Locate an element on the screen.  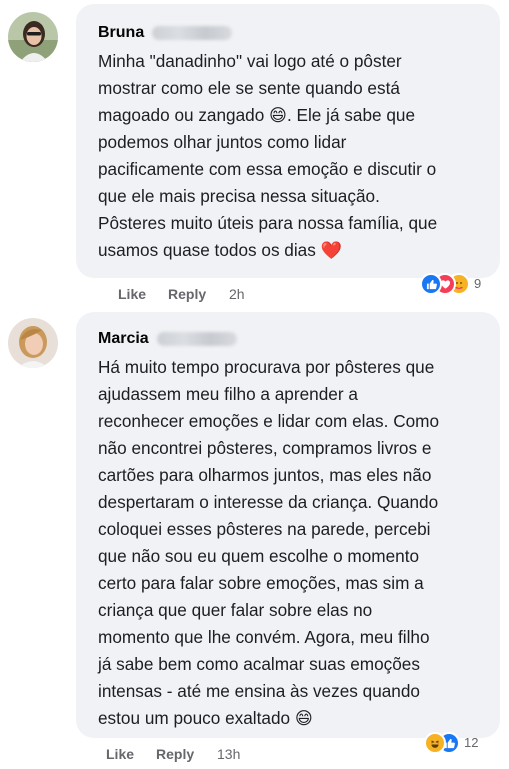
comment-timestamp: 13h is located at coordinates (228, 754).